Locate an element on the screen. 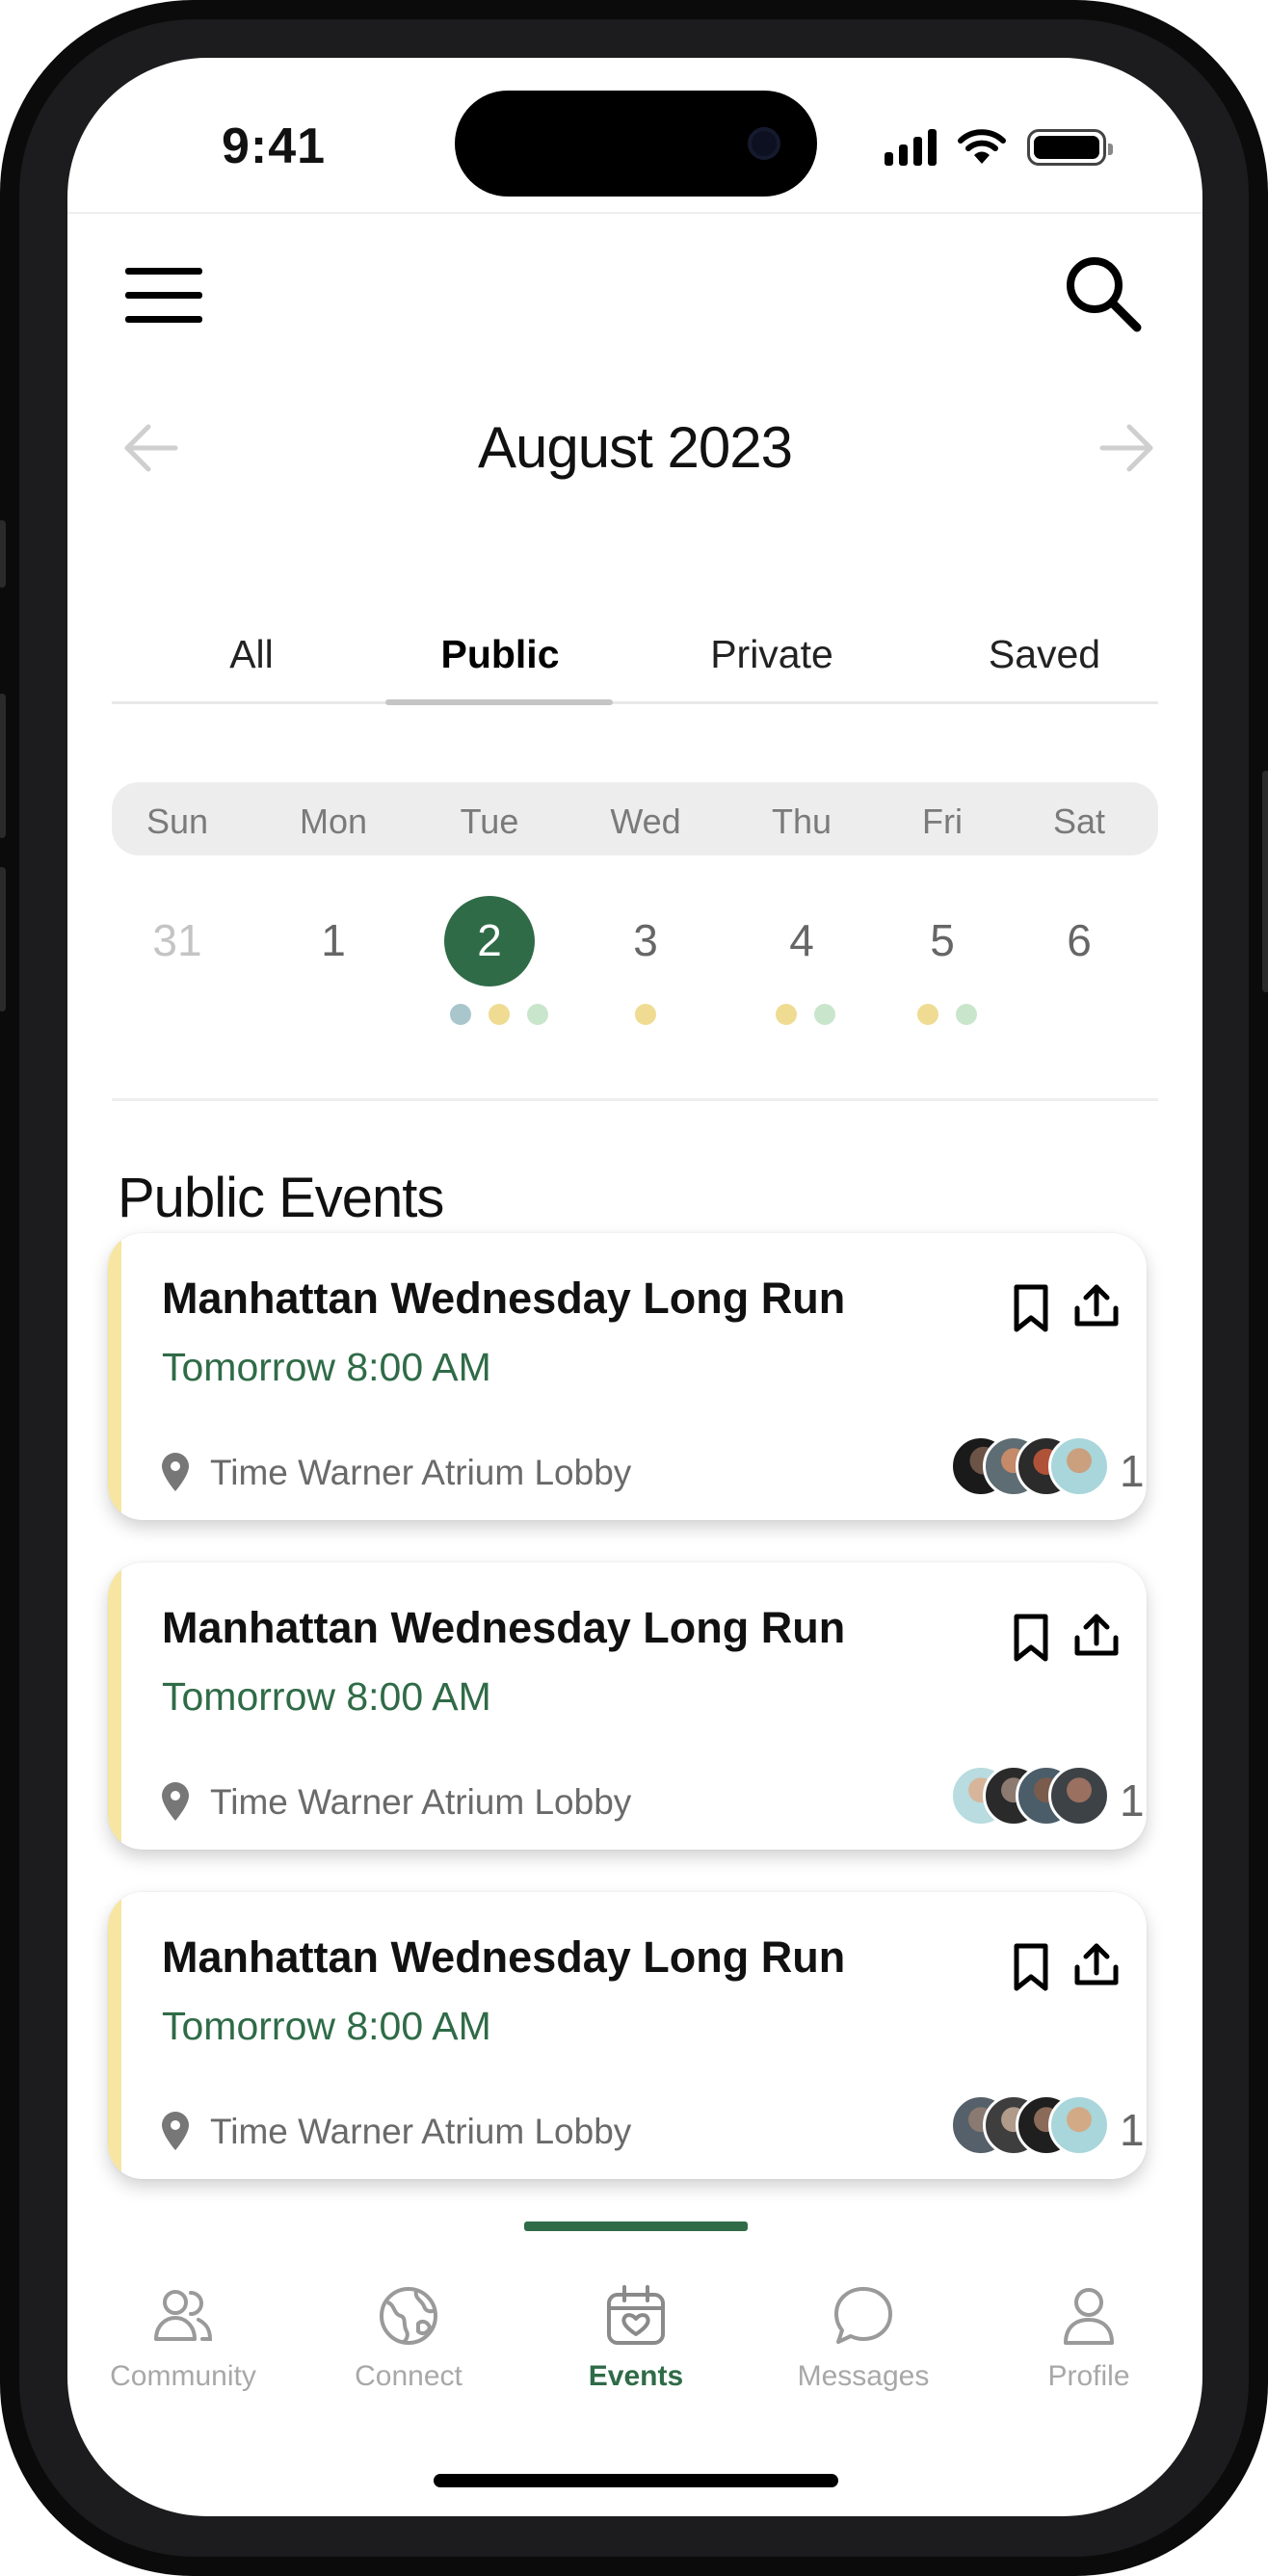 The height and width of the screenshot is (2576, 1268). battery-icon is located at coordinates (1070, 148).